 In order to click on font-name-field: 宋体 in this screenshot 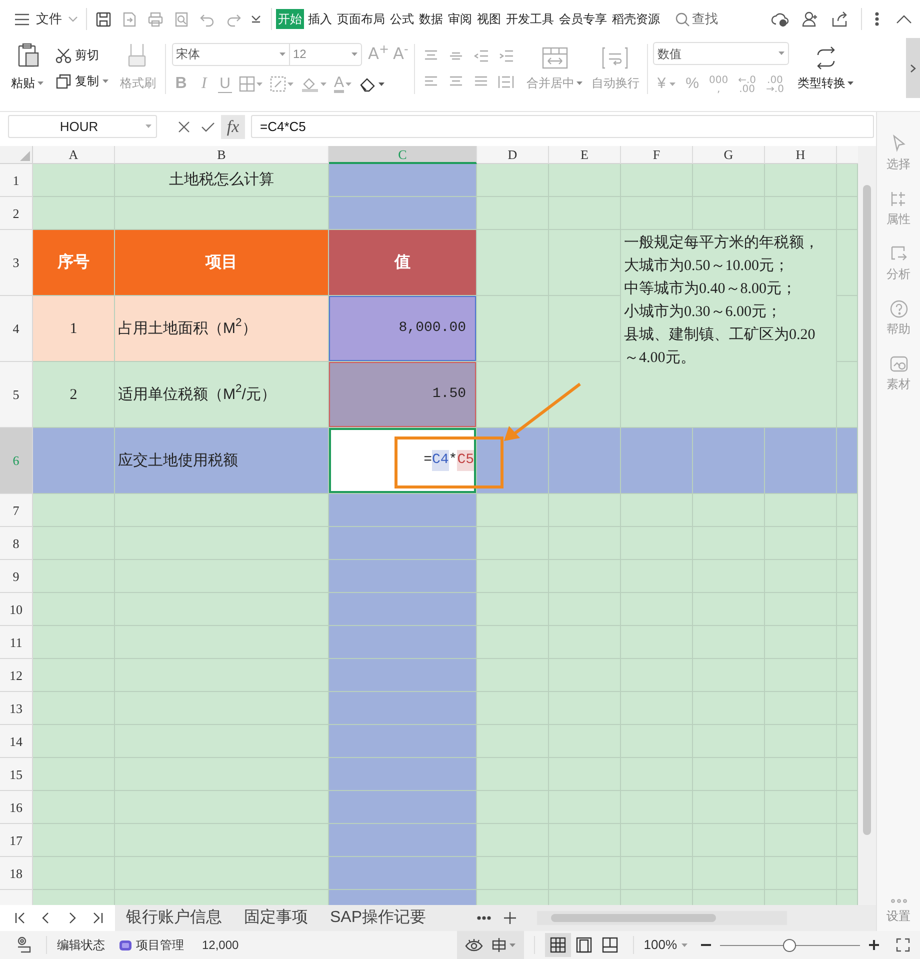, I will do `click(231, 54)`.